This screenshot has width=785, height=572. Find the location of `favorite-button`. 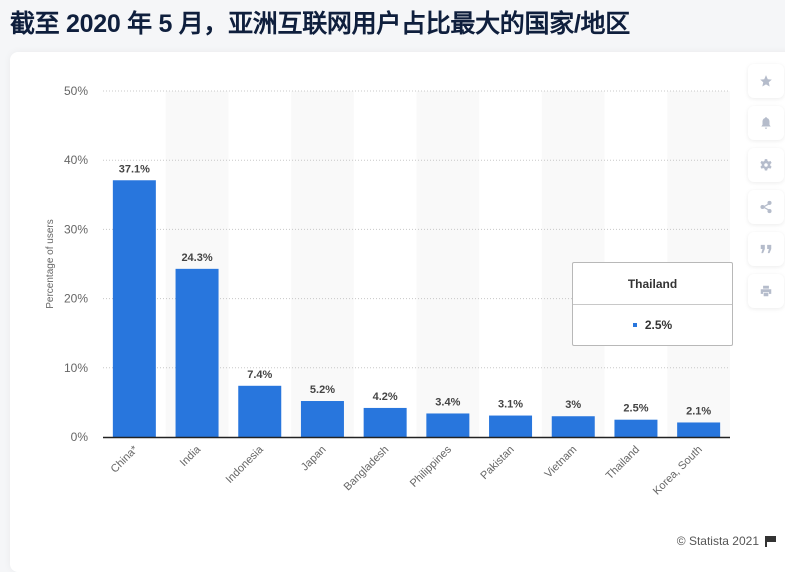

favorite-button is located at coordinates (766, 81).